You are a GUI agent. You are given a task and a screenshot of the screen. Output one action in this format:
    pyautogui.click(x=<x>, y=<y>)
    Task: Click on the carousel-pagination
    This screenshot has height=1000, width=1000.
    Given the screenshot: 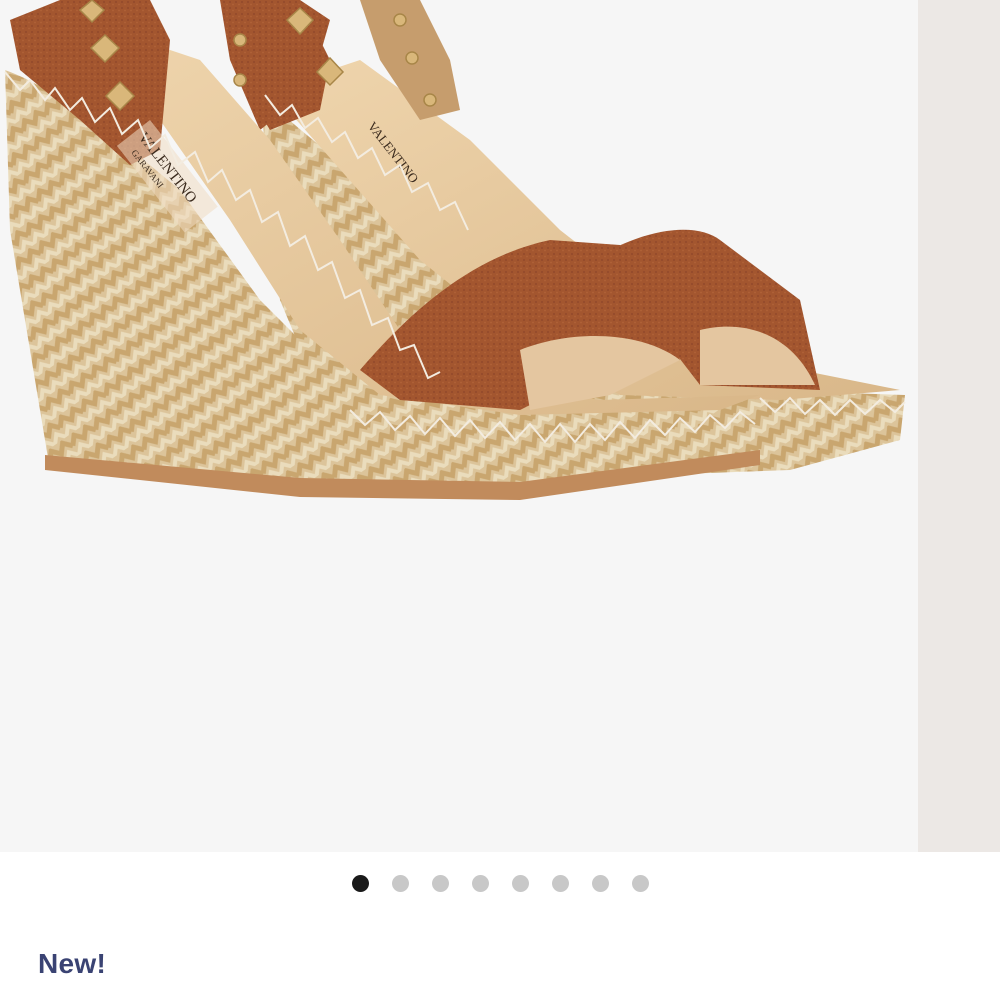 What is the action you would take?
    pyautogui.click(x=500, y=883)
    